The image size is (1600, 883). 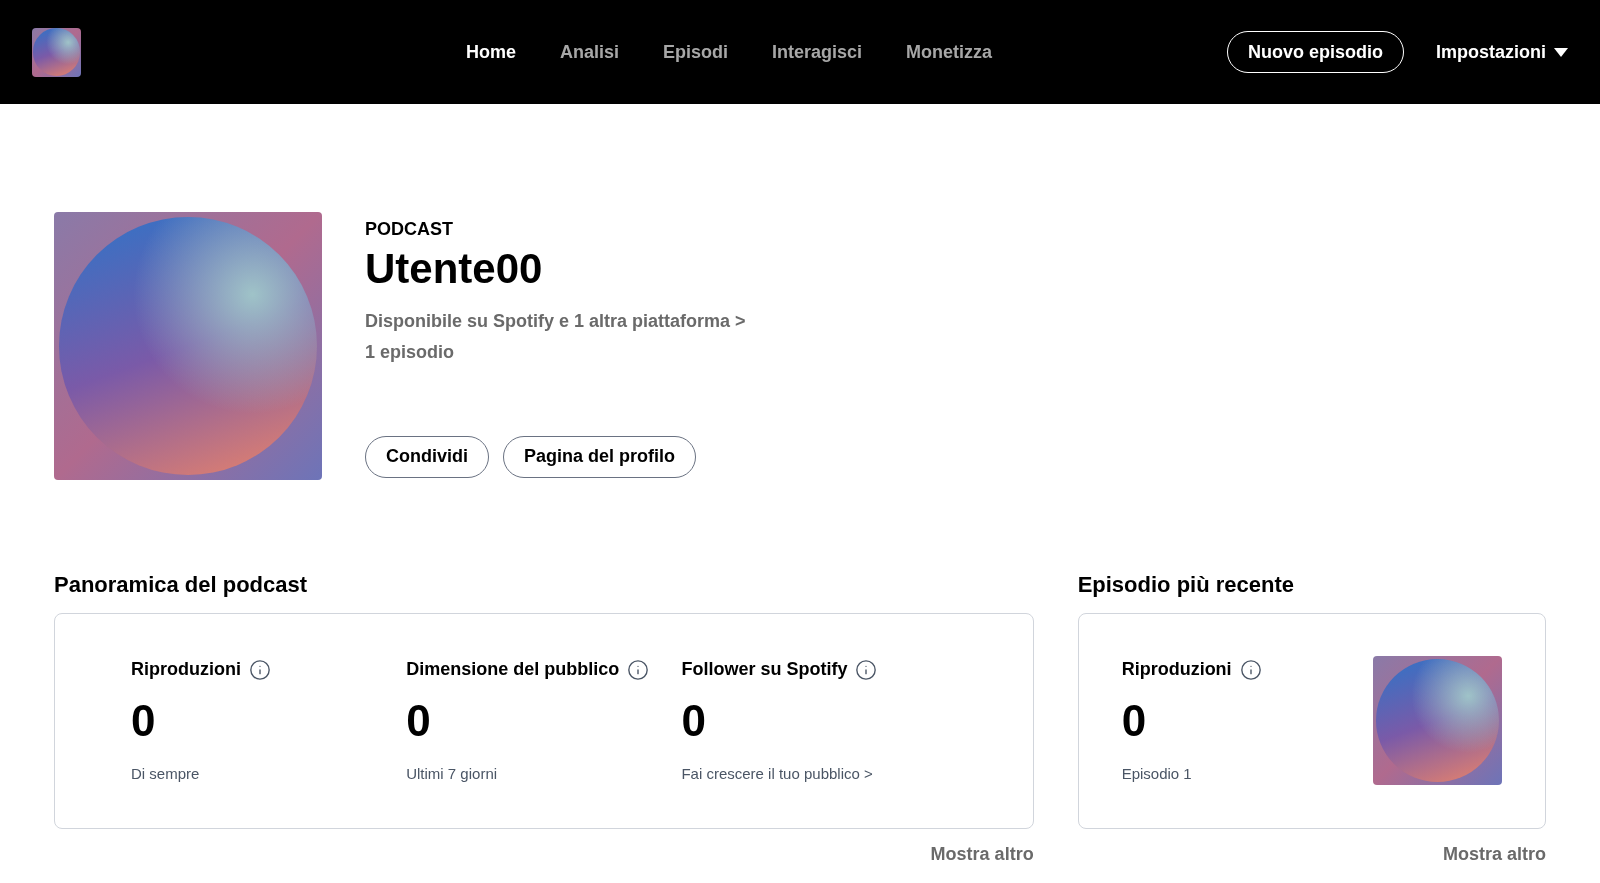 What do you see at coordinates (764, 669) in the screenshot?
I see `stat-label: Follower su Spotify` at bounding box center [764, 669].